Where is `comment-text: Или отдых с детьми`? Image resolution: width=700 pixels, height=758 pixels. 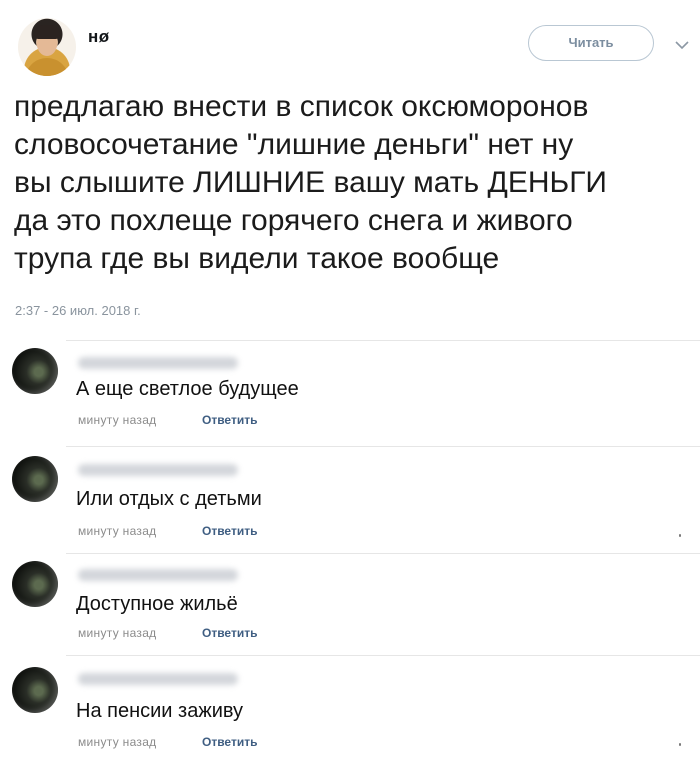
comment-text: Или отдых с детьми is located at coordinates (169, 499).